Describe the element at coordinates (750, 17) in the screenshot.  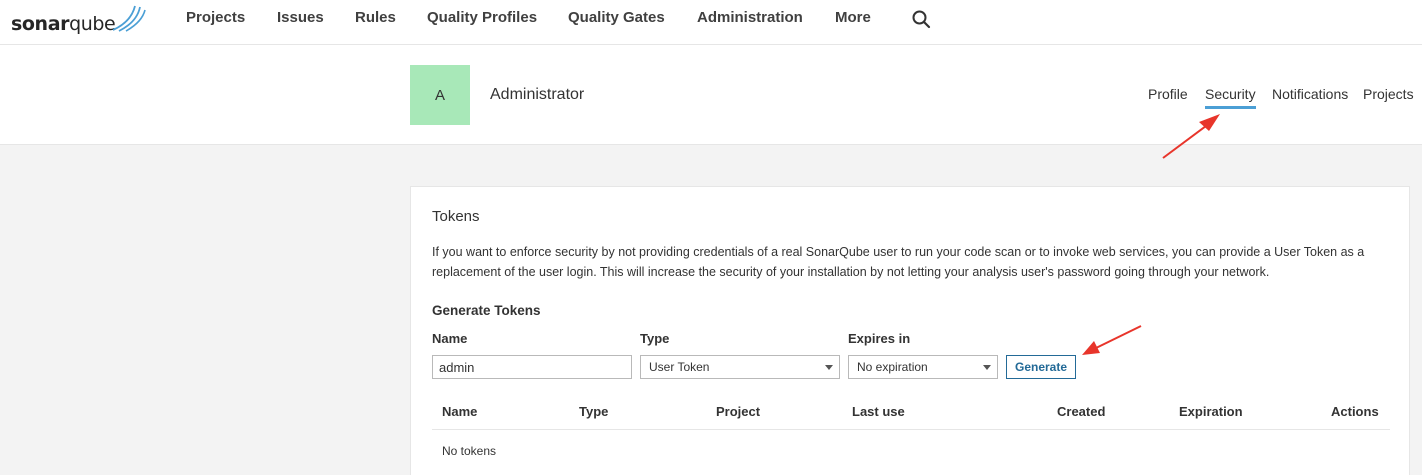
I see `nav-administration: Administration` at that location.